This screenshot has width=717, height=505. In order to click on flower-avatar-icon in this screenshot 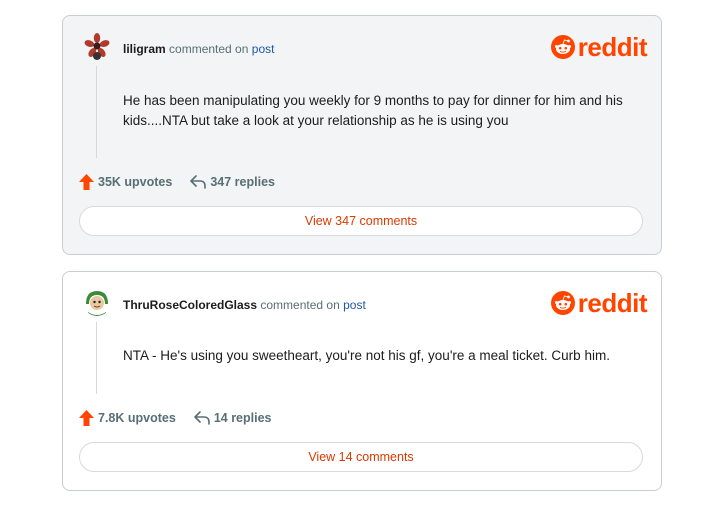, I will do `click(97, 46)`.